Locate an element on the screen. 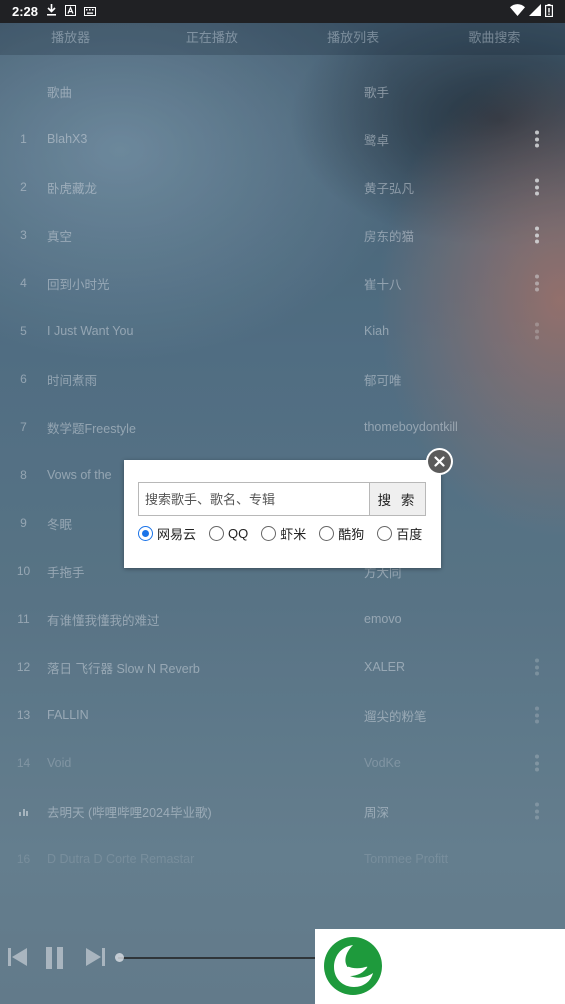 The image size is (565, 1004). close-dialog-button is located at coordinates (439, 461).